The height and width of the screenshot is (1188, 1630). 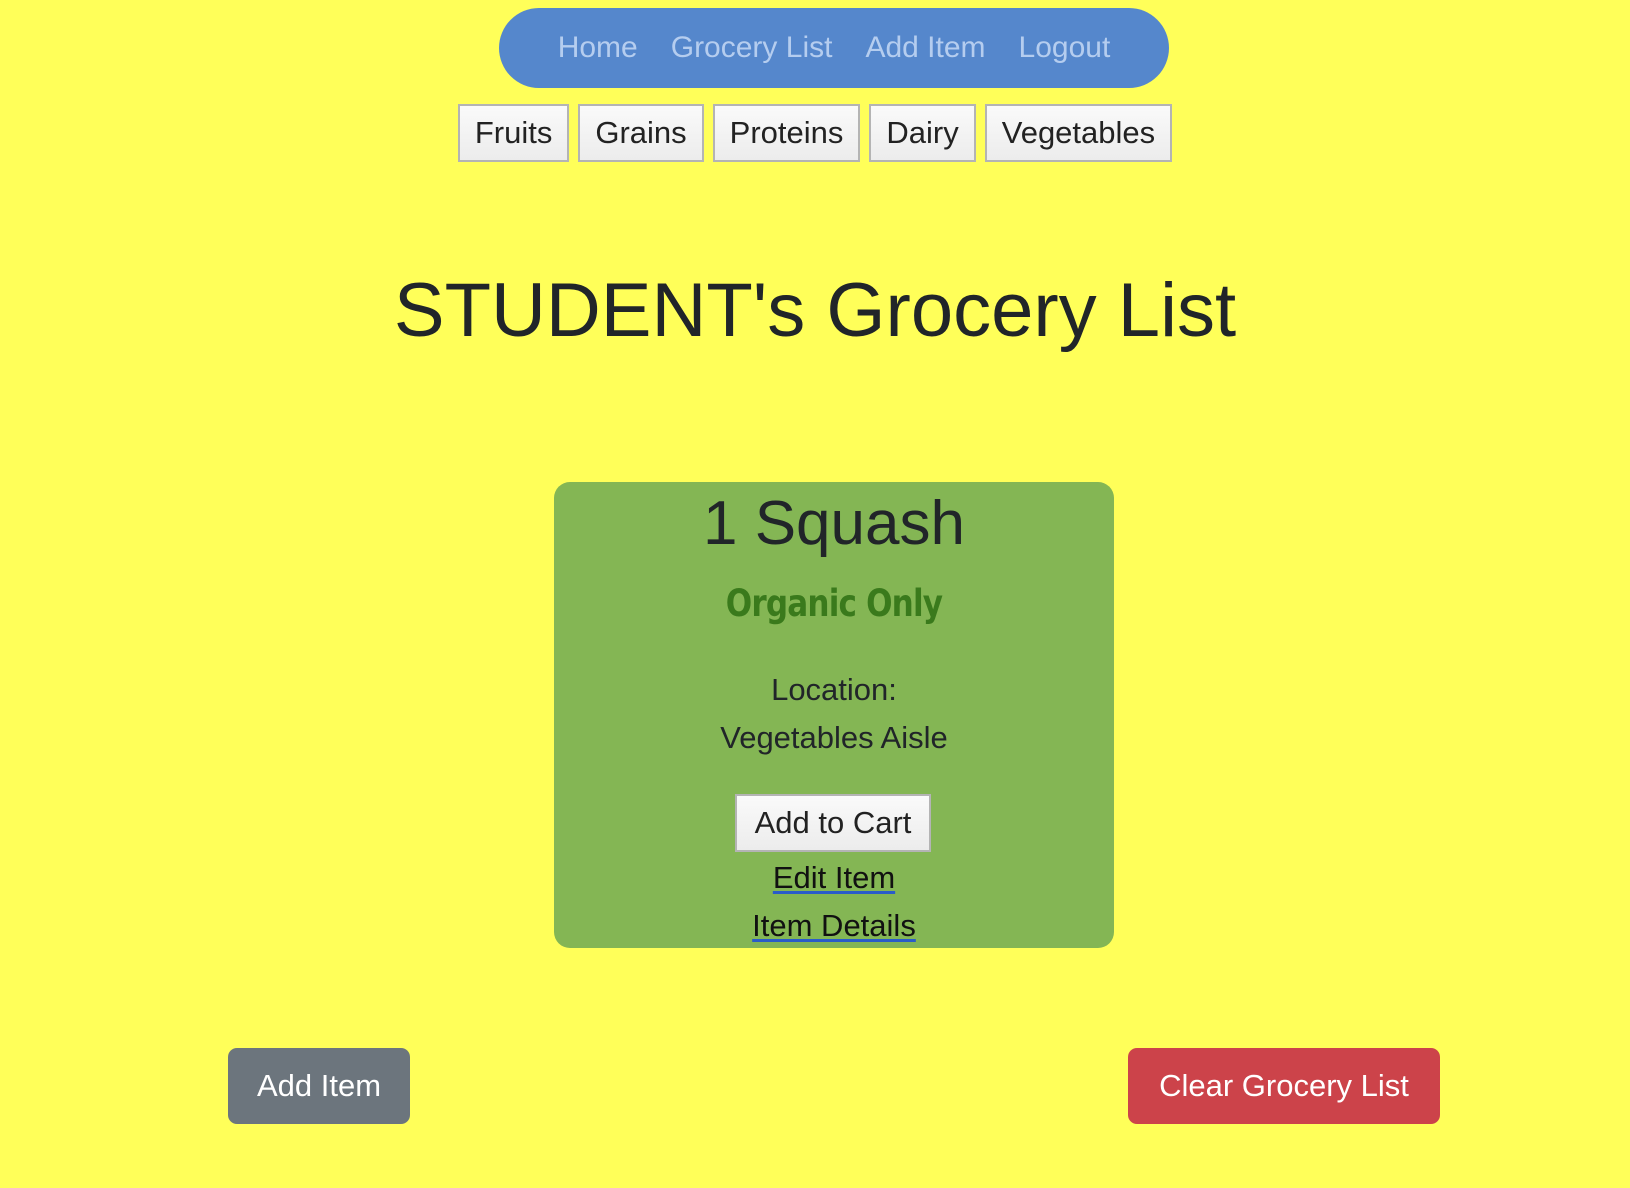 What do you see at coordinates (1078, 133) in the screenshot?
I see `category-vegetables-button: Vegetables` at bounding box center [1078, 133].